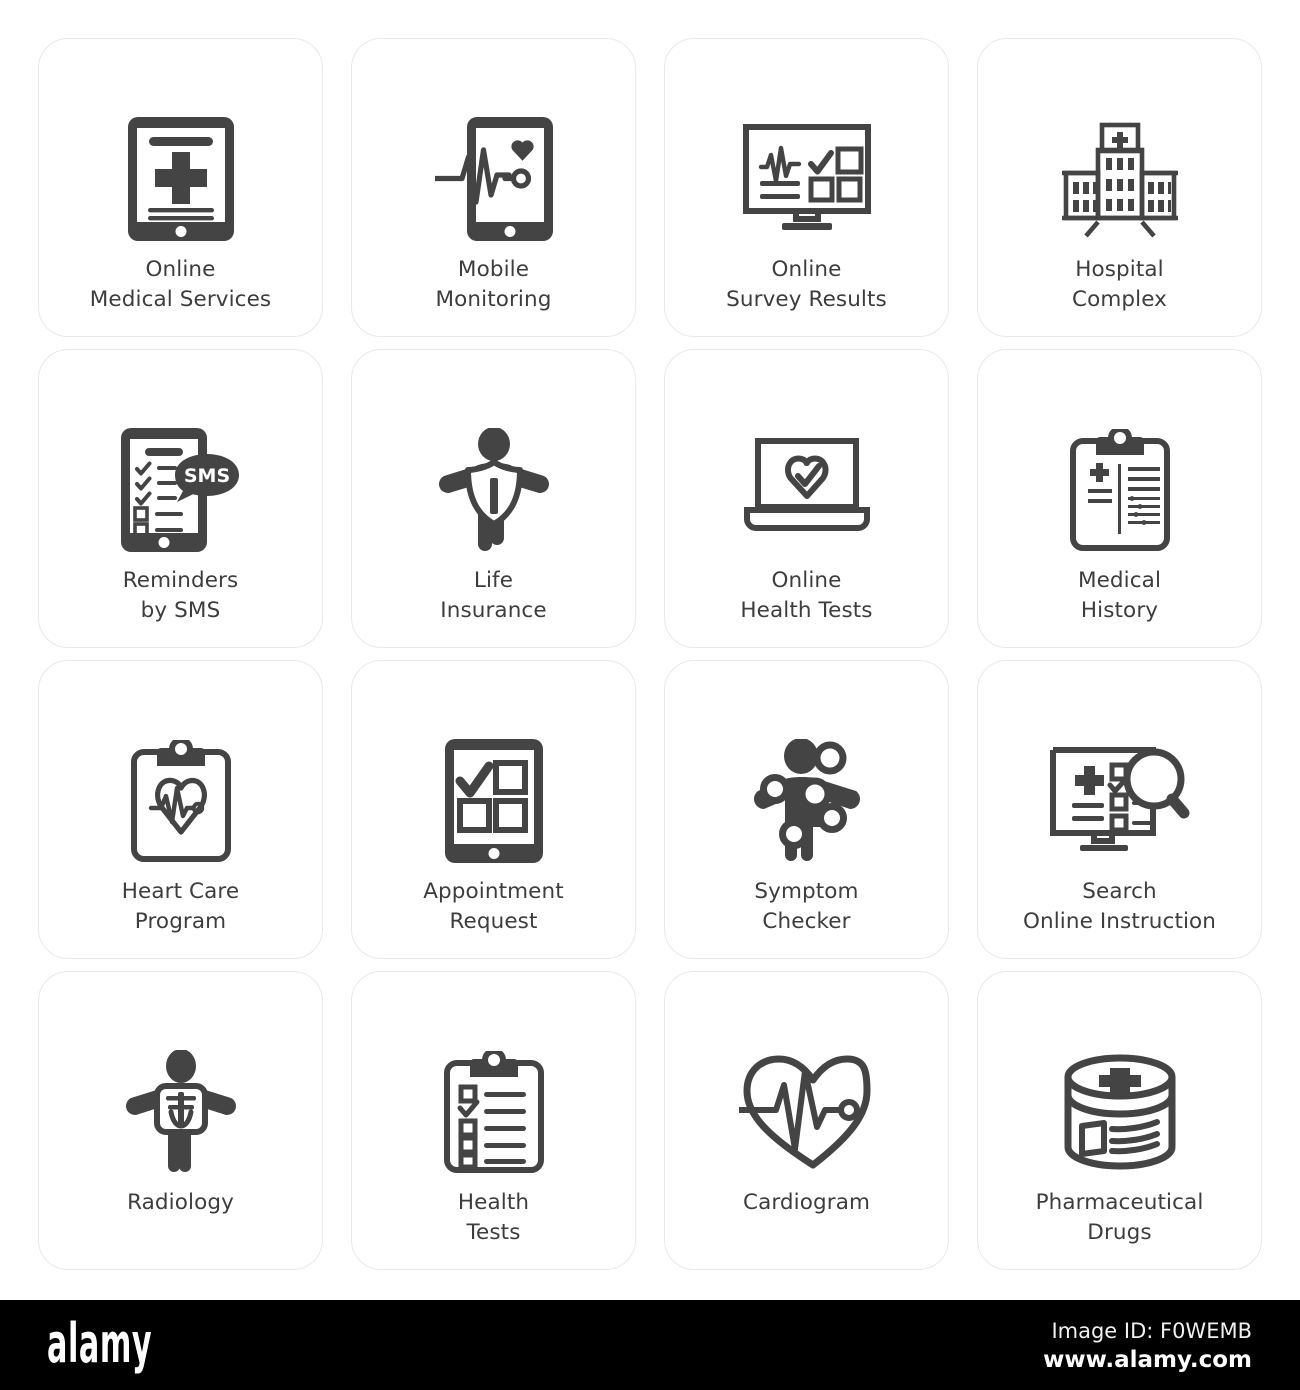 The height and width of the screenshot is (1390, 1300). I want to click on tile-label: Cardiogram, so click(806, 1202).